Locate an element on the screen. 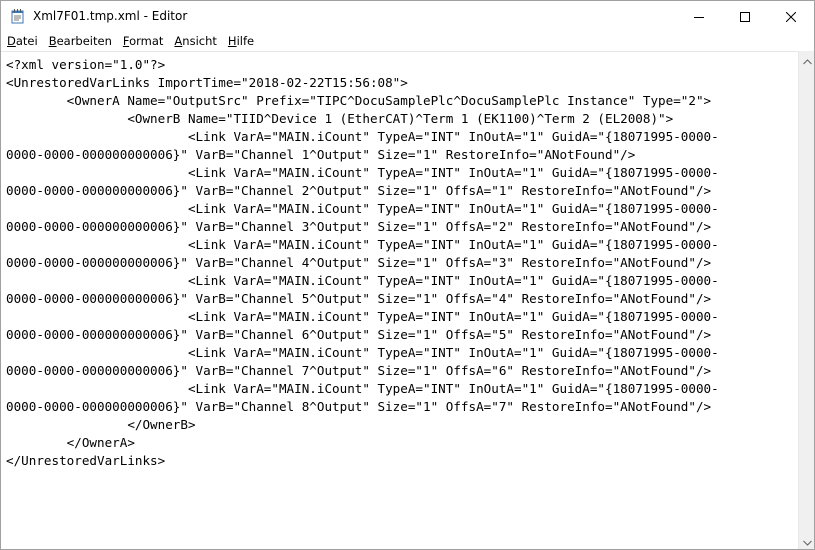 This screenshot has width=815, height=550. maximize-button is located at coordinates (745, 16).